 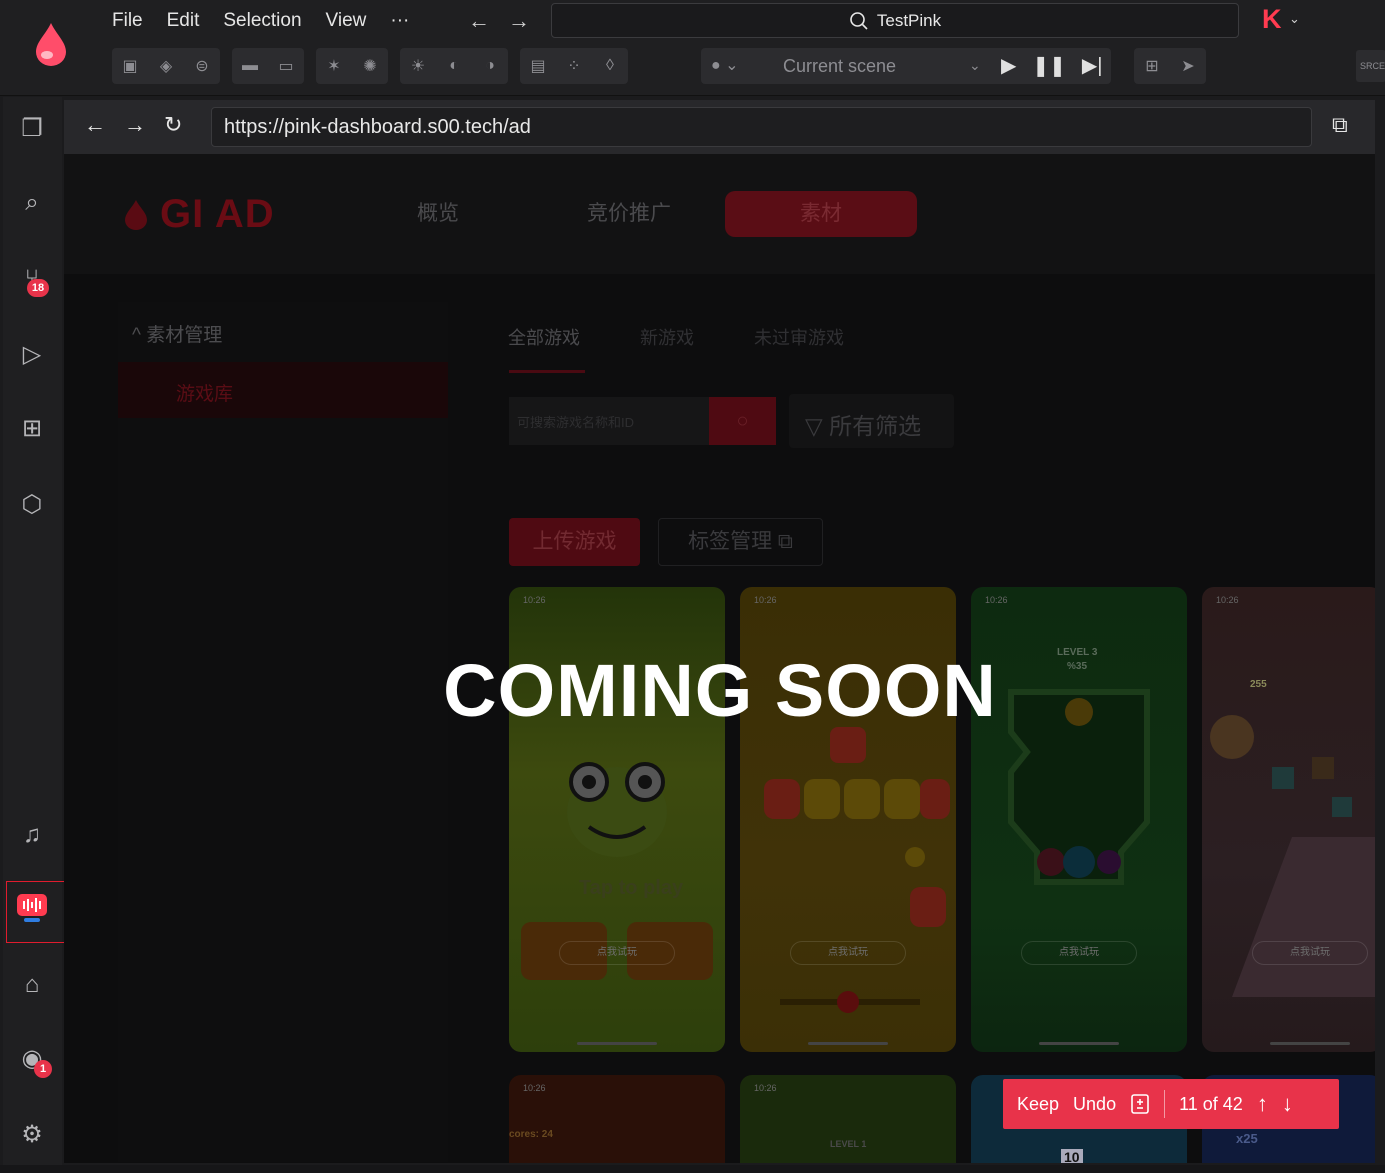 I want to click on send-icon: ➤, so click(x=1188, y=66).